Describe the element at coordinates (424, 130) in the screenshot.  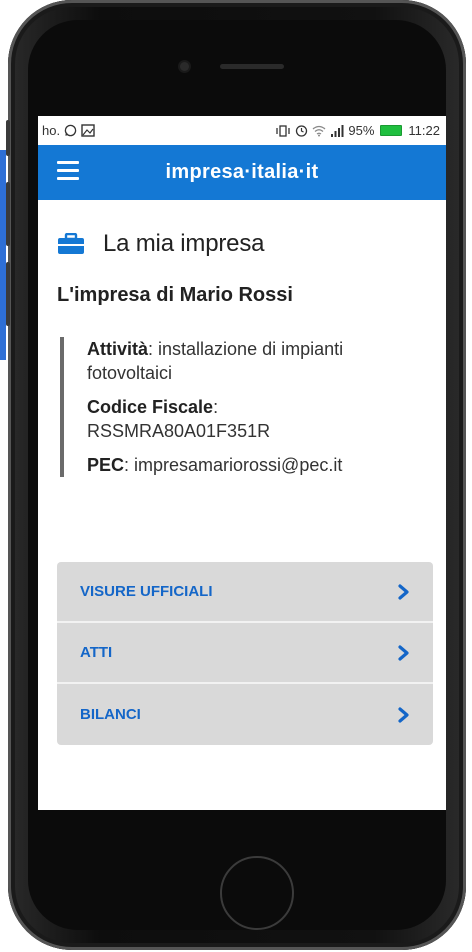
I see `status-time: 11:22` at that location.